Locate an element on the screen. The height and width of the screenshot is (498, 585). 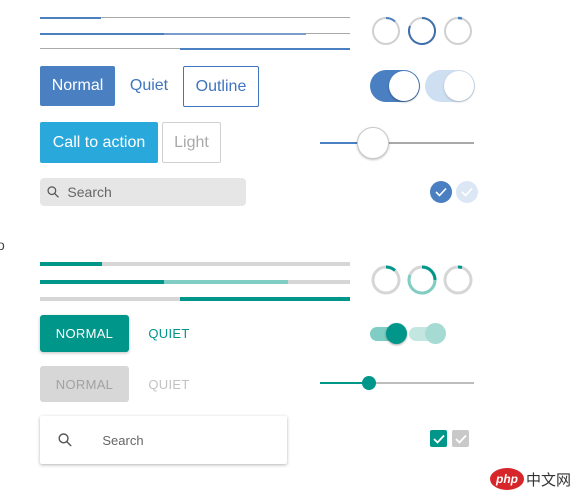
normal-button: Normal is located at coordinates (77, 86).